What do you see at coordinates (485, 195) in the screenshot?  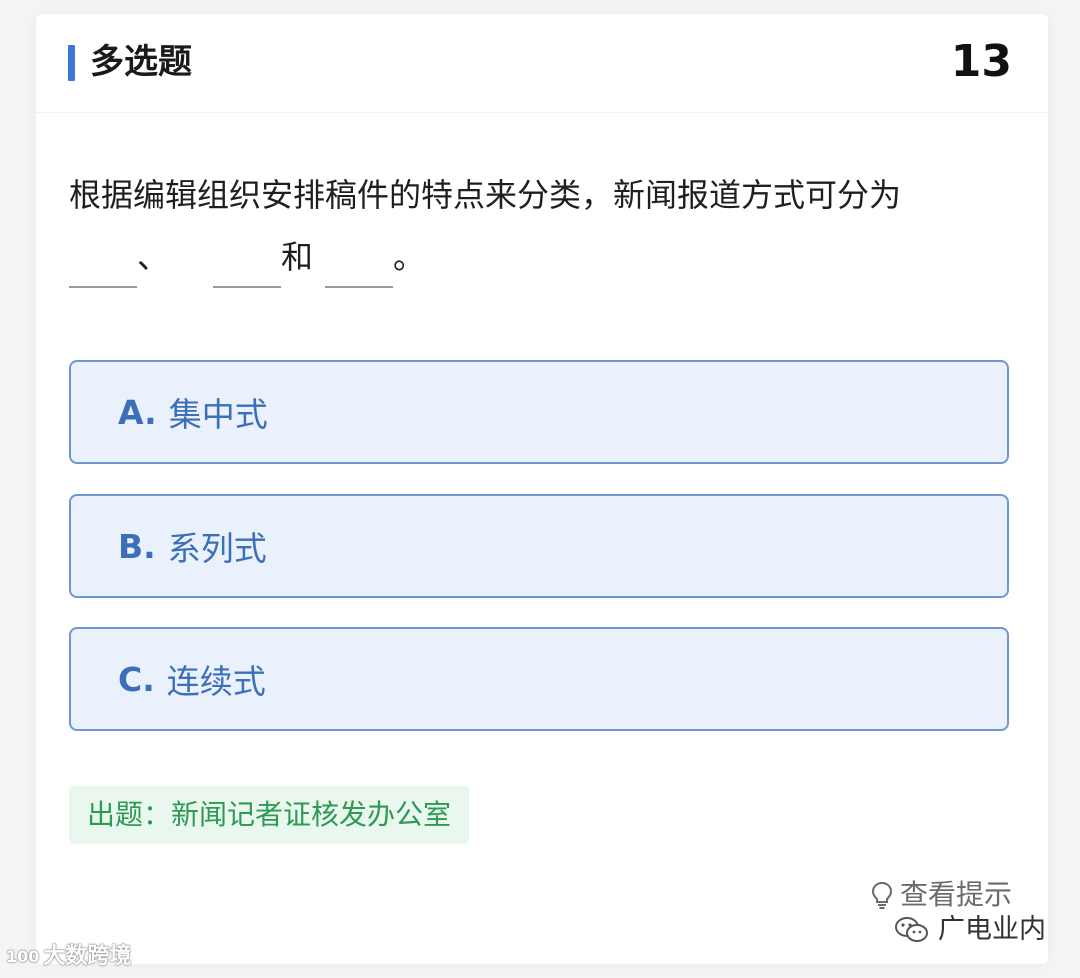 I see `question-line-1: 根据编辑组织安排稿件的特点来分类，新闻报道方式可分为` at bounding box center [485, 195].